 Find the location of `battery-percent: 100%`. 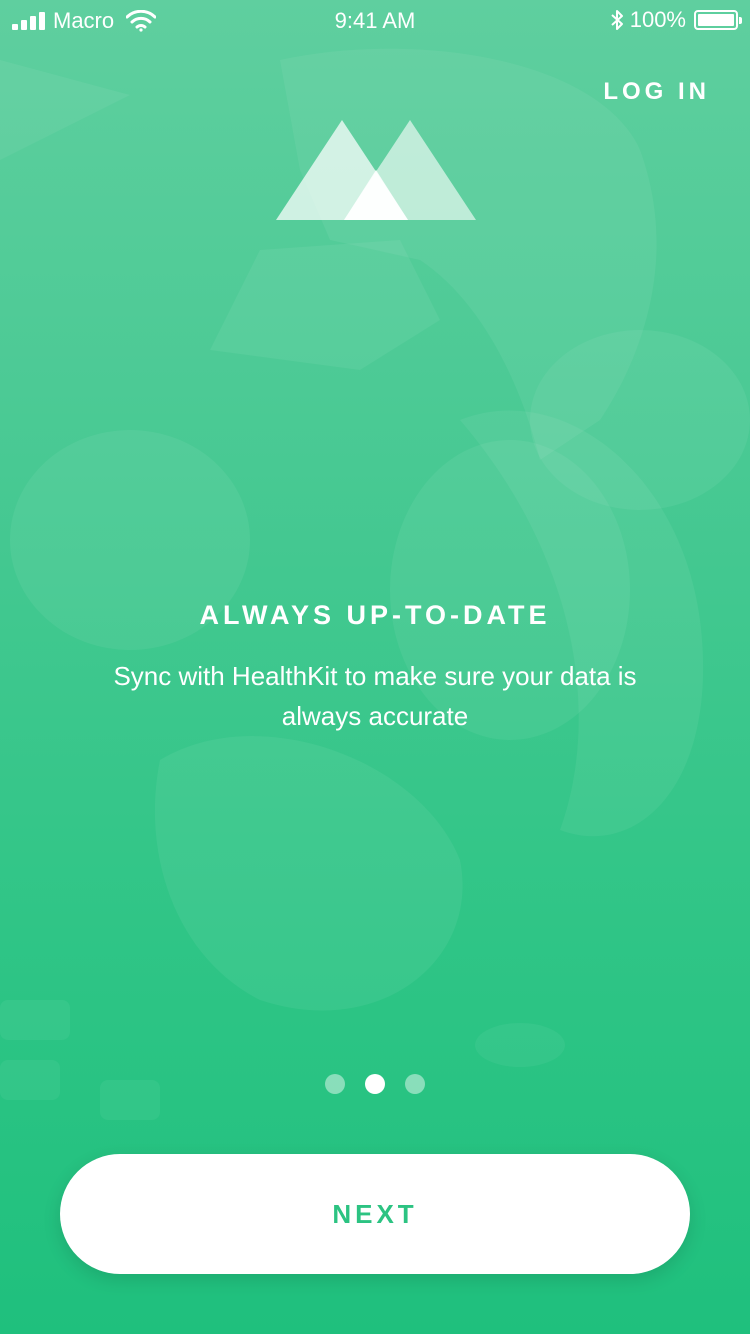

battery-percent: 100% is located at coordinates (657, 19).